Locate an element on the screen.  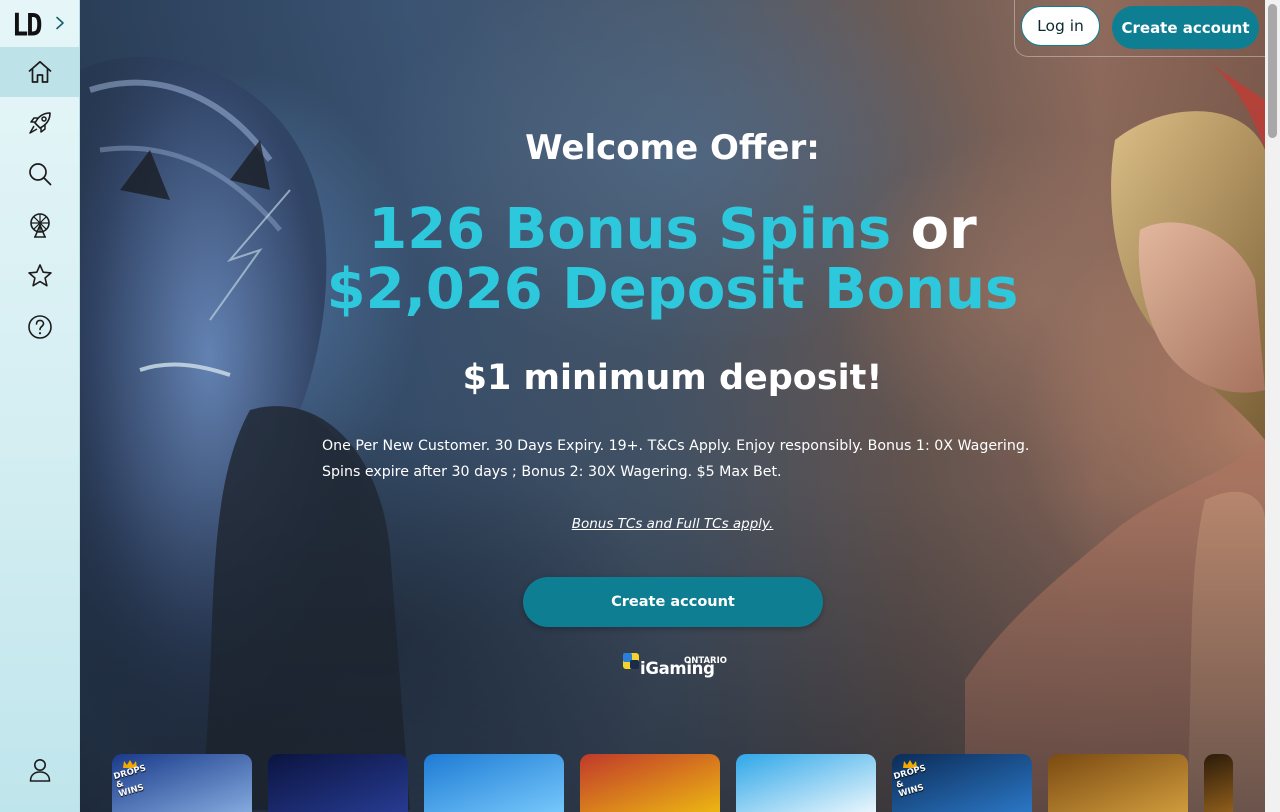
sidebar-item-search is located at coordinates (39, 174).